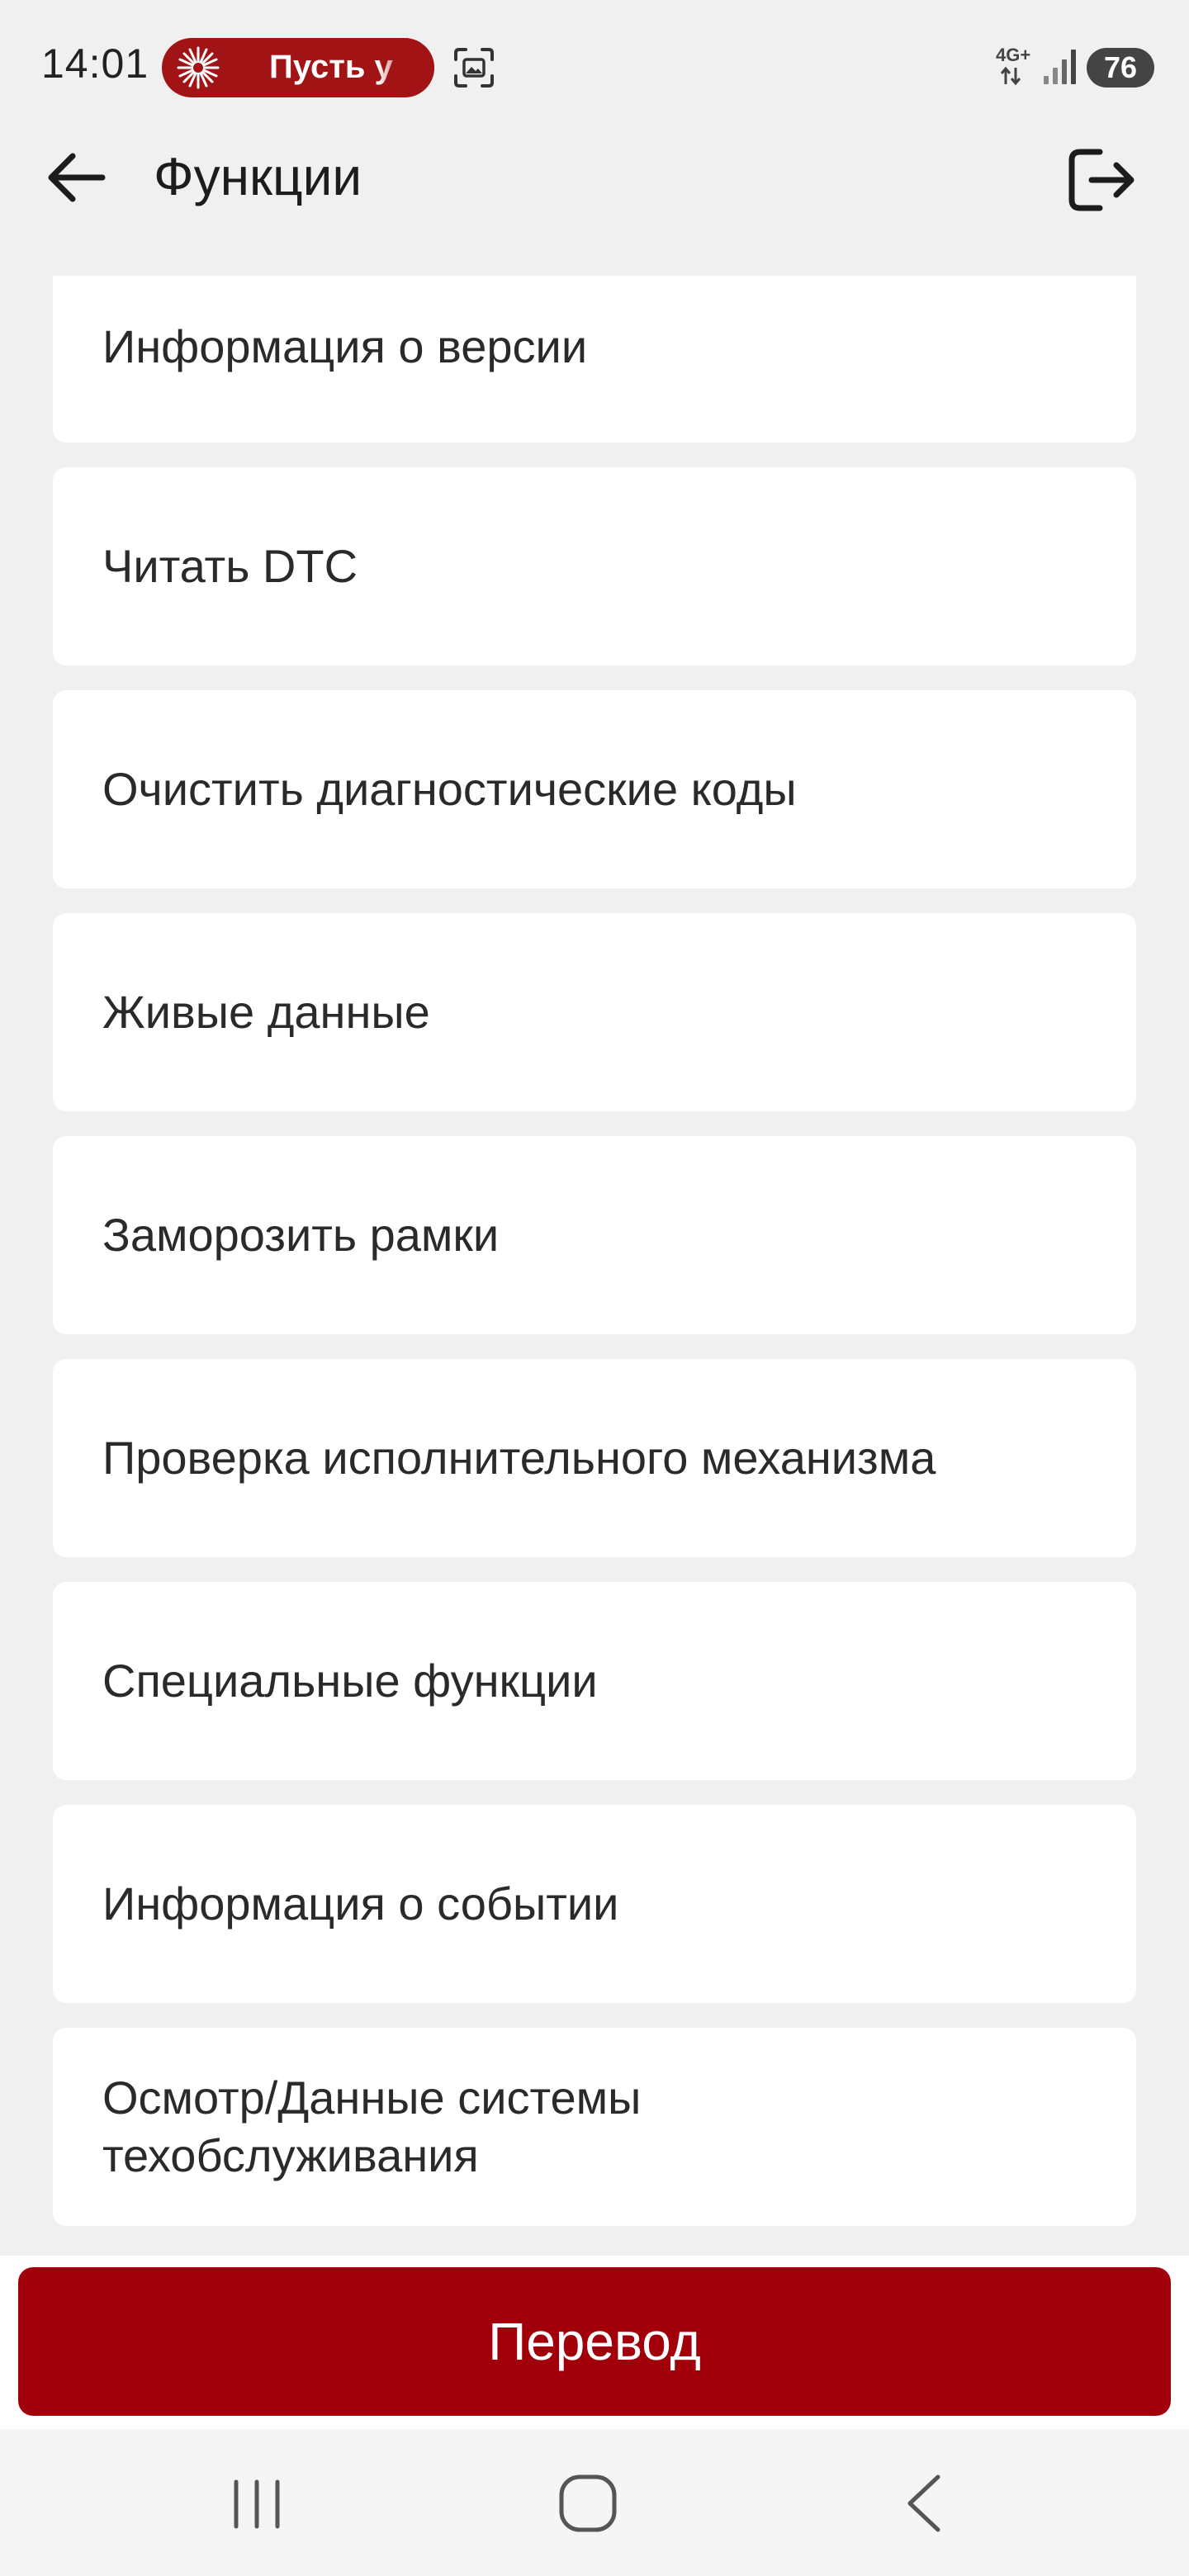 This screenshot has height=2576, width=1189. Describe the element at coordinates (301, 1235) in the screenshot. I see `list-item-label: Заморозить рамки` at that location.